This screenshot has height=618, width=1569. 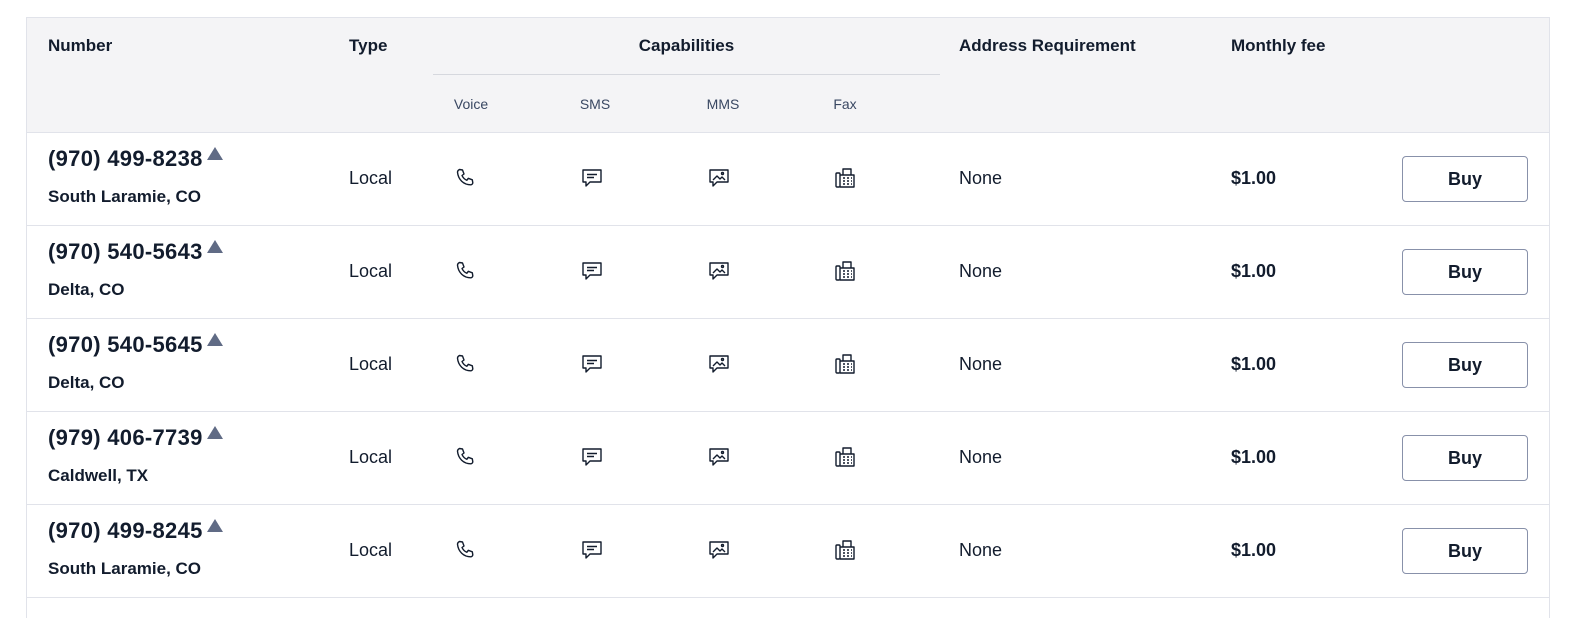 What do you see at coordinates (125, 437) in the screenshot?
I see `phone-number: (979) 406-7739` at bounding box center [125, 437].